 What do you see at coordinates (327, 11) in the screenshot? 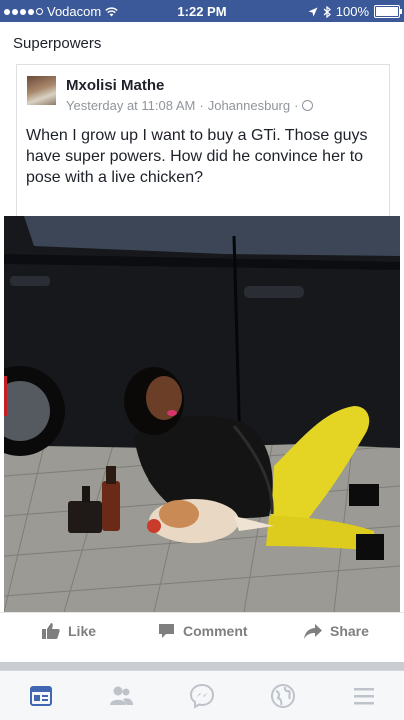
I see `bluetooth-icon` at bounding box center [327, 11].